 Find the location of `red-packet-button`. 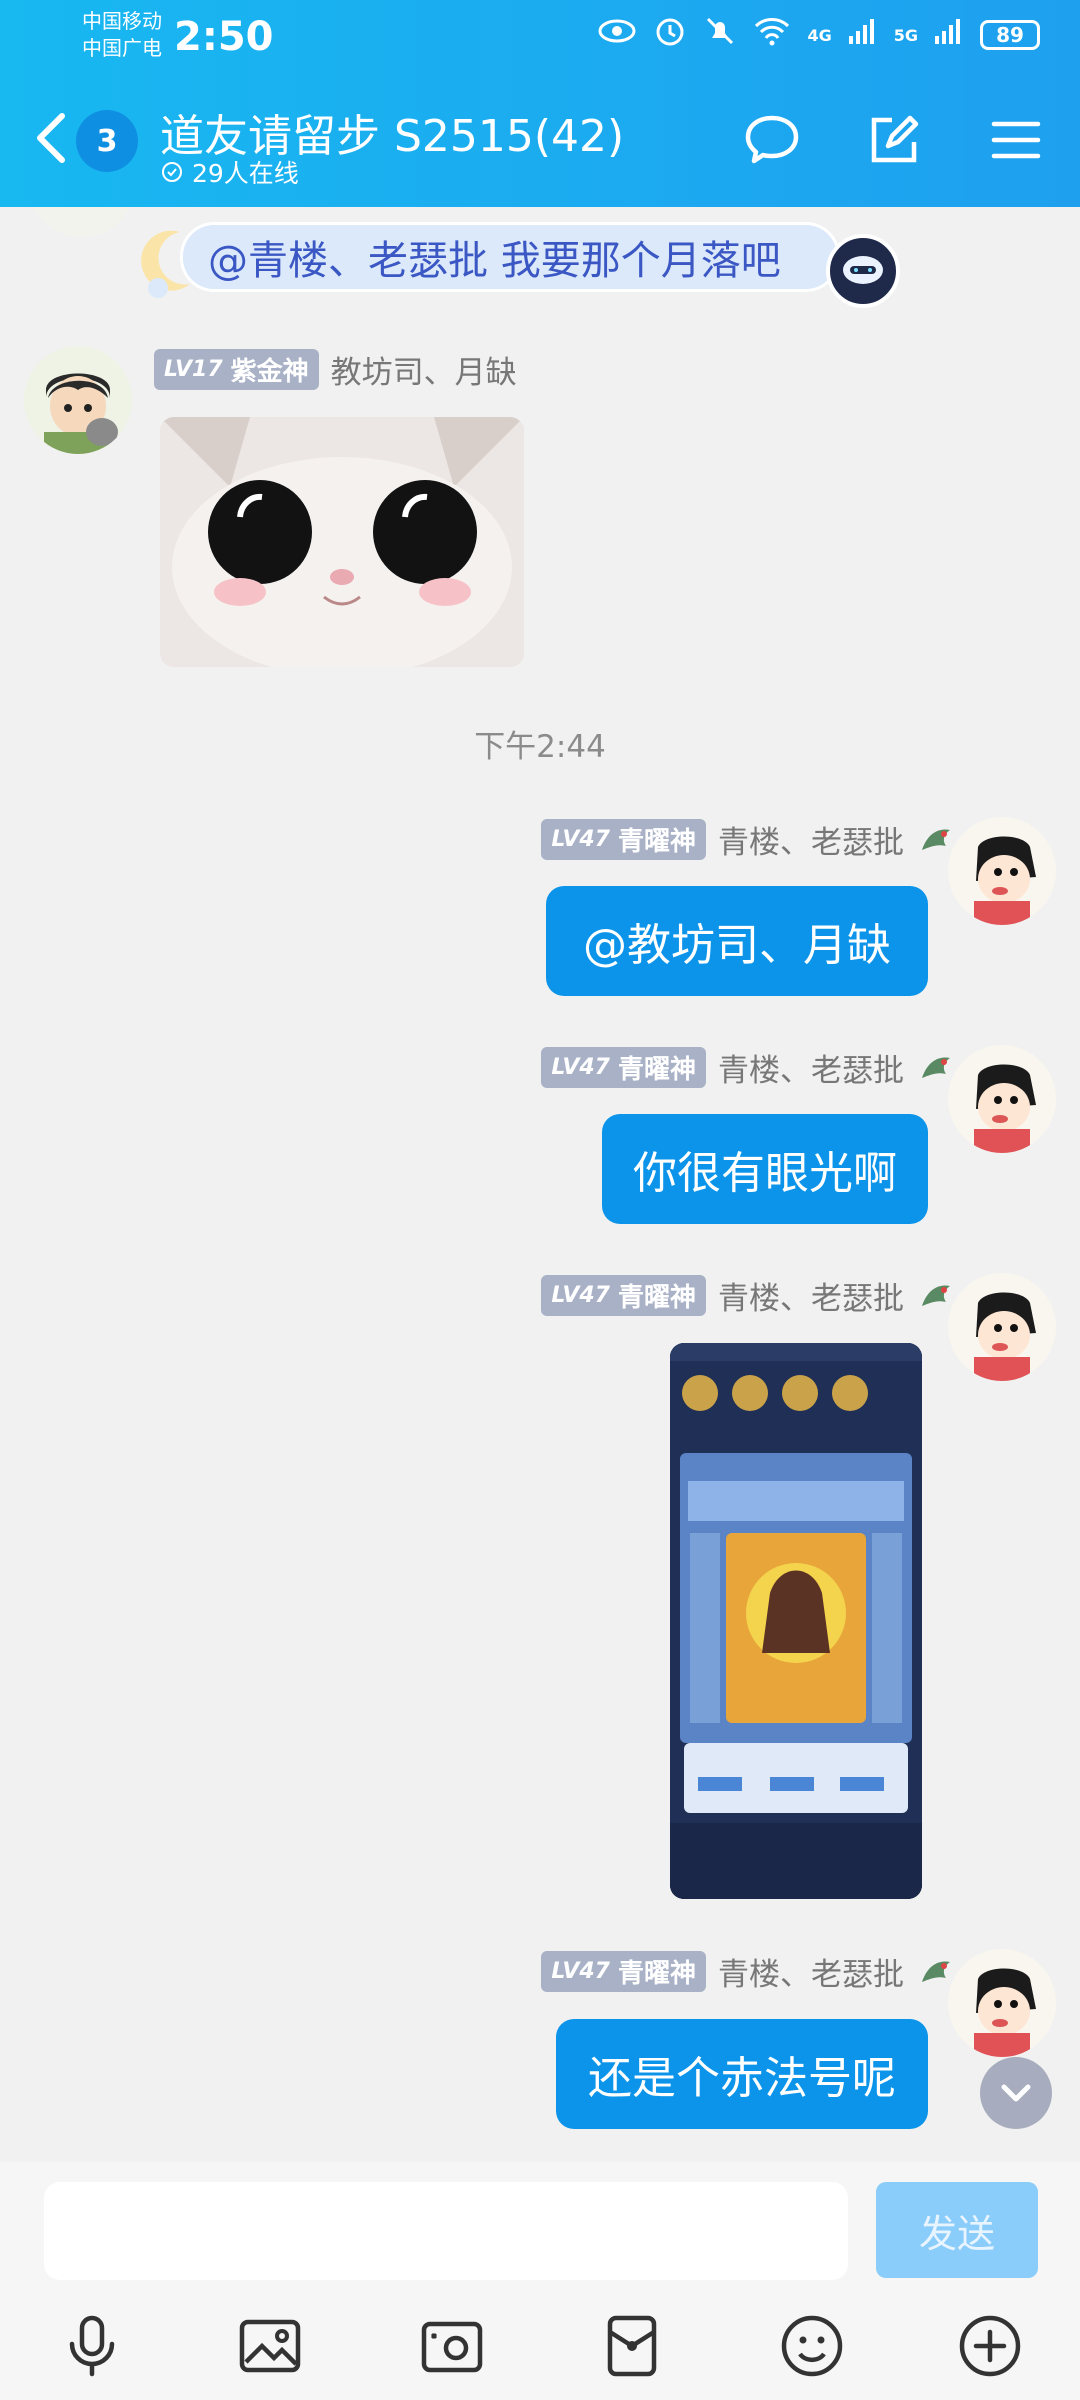

red-packet-button is located at coordinates (632, 2346).